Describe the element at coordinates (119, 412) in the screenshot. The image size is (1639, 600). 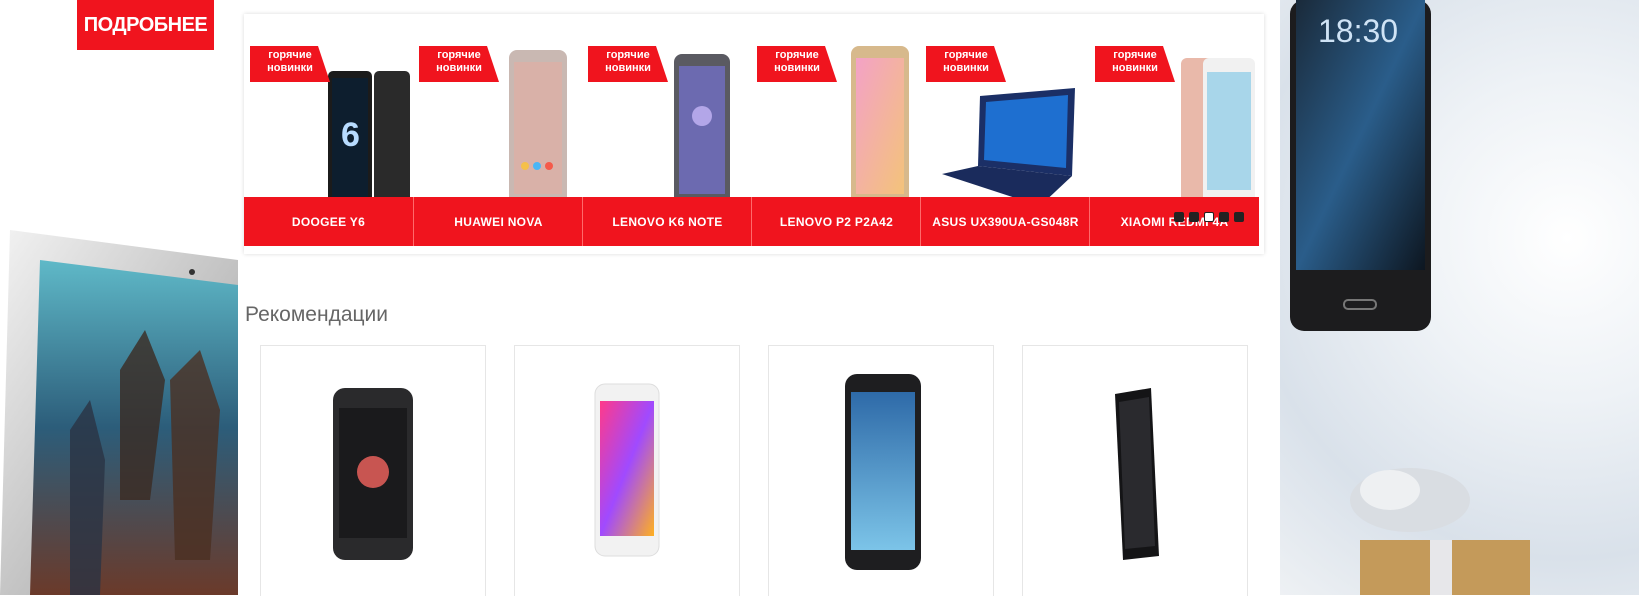
I see `laptop-promo-image` at that location.